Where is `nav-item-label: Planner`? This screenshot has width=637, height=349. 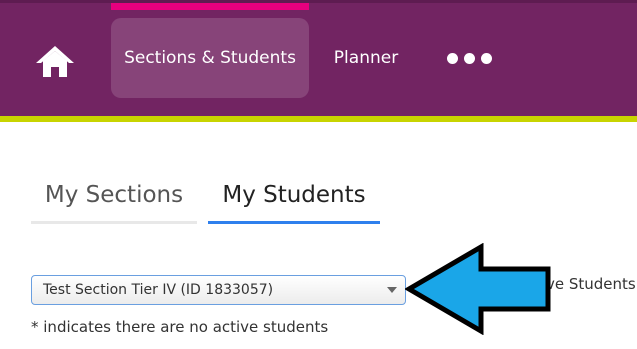 nav-item-label: Planner is located at coordinates (366, 58).